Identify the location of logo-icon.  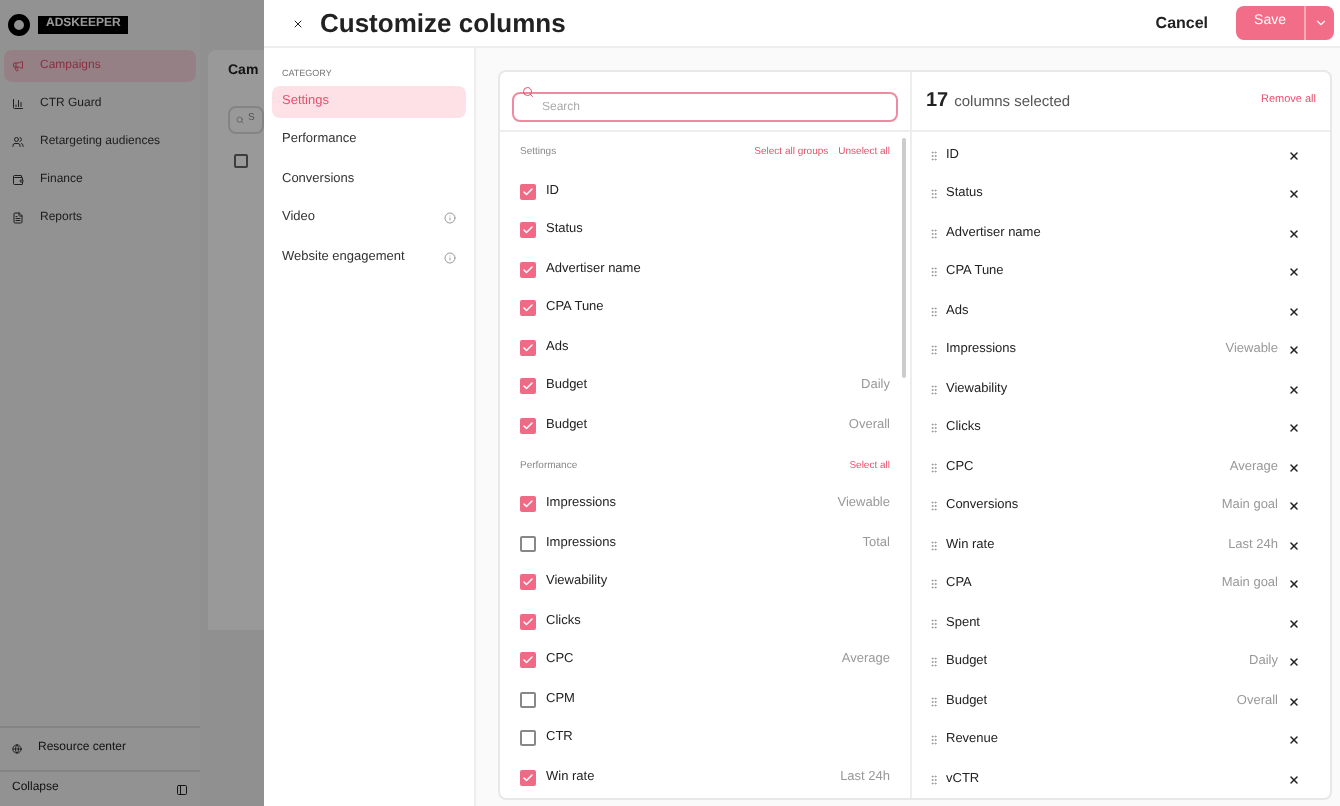
(19, 25).